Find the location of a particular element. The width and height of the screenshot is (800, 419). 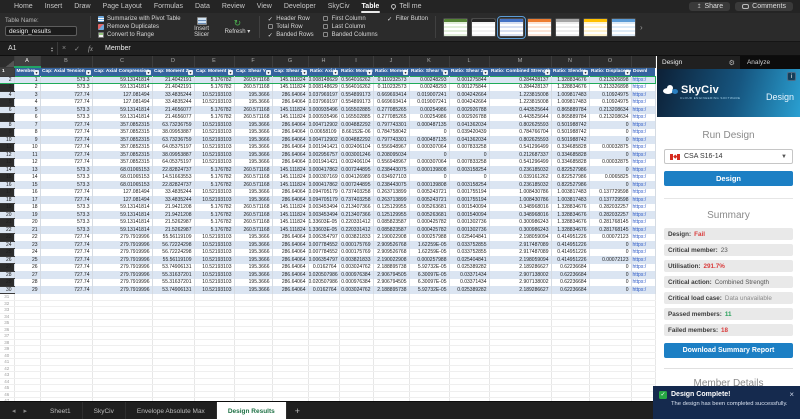

cell: 0.501988742 is located at coordinates (570, 140).